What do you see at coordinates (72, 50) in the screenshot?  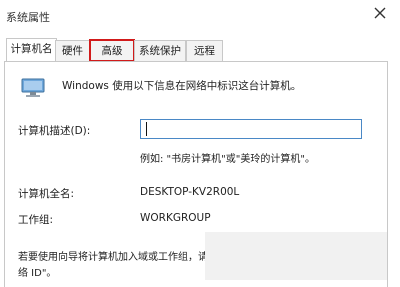 I see `tab-hardware: 硬件` at bounding box center [72, 50].